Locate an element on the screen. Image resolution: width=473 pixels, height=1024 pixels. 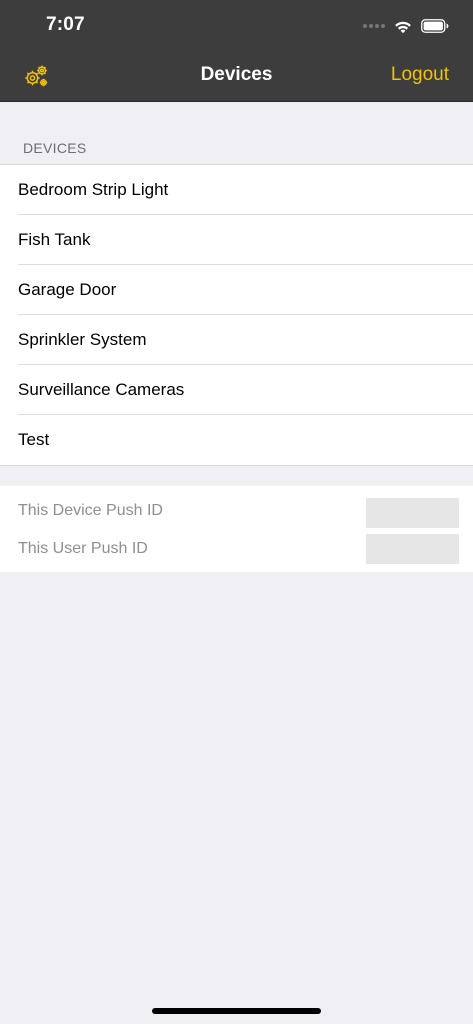
wifi-icon is located at coordinates (403, 27).